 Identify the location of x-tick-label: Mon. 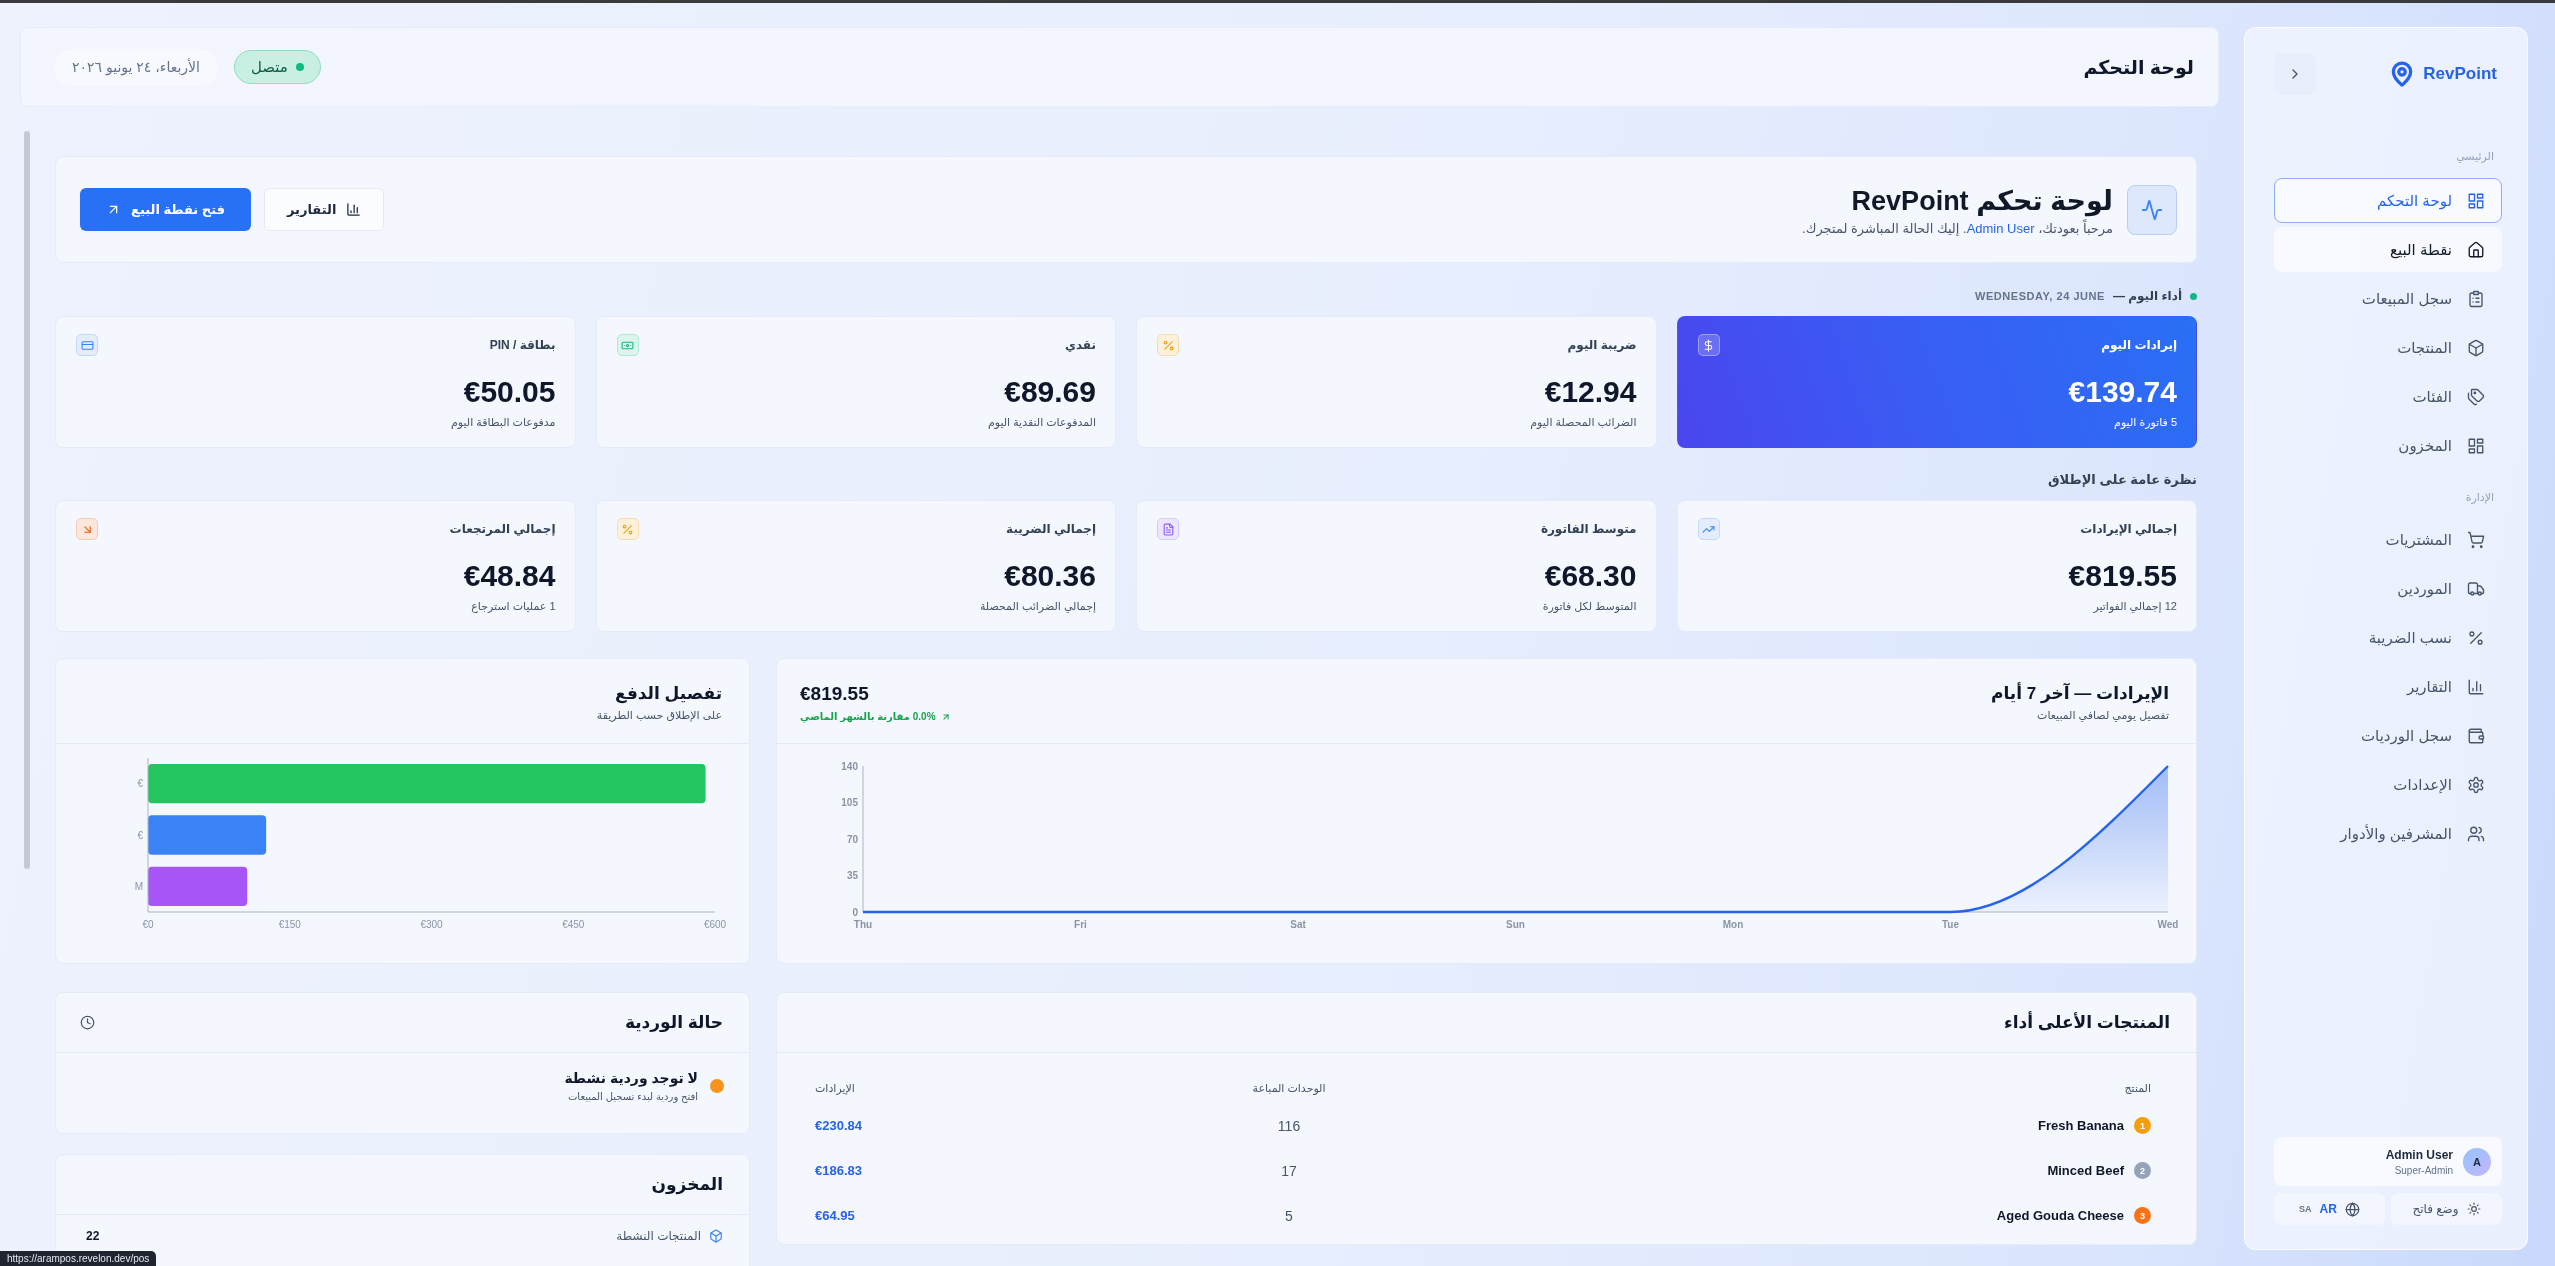
(1733, 924).